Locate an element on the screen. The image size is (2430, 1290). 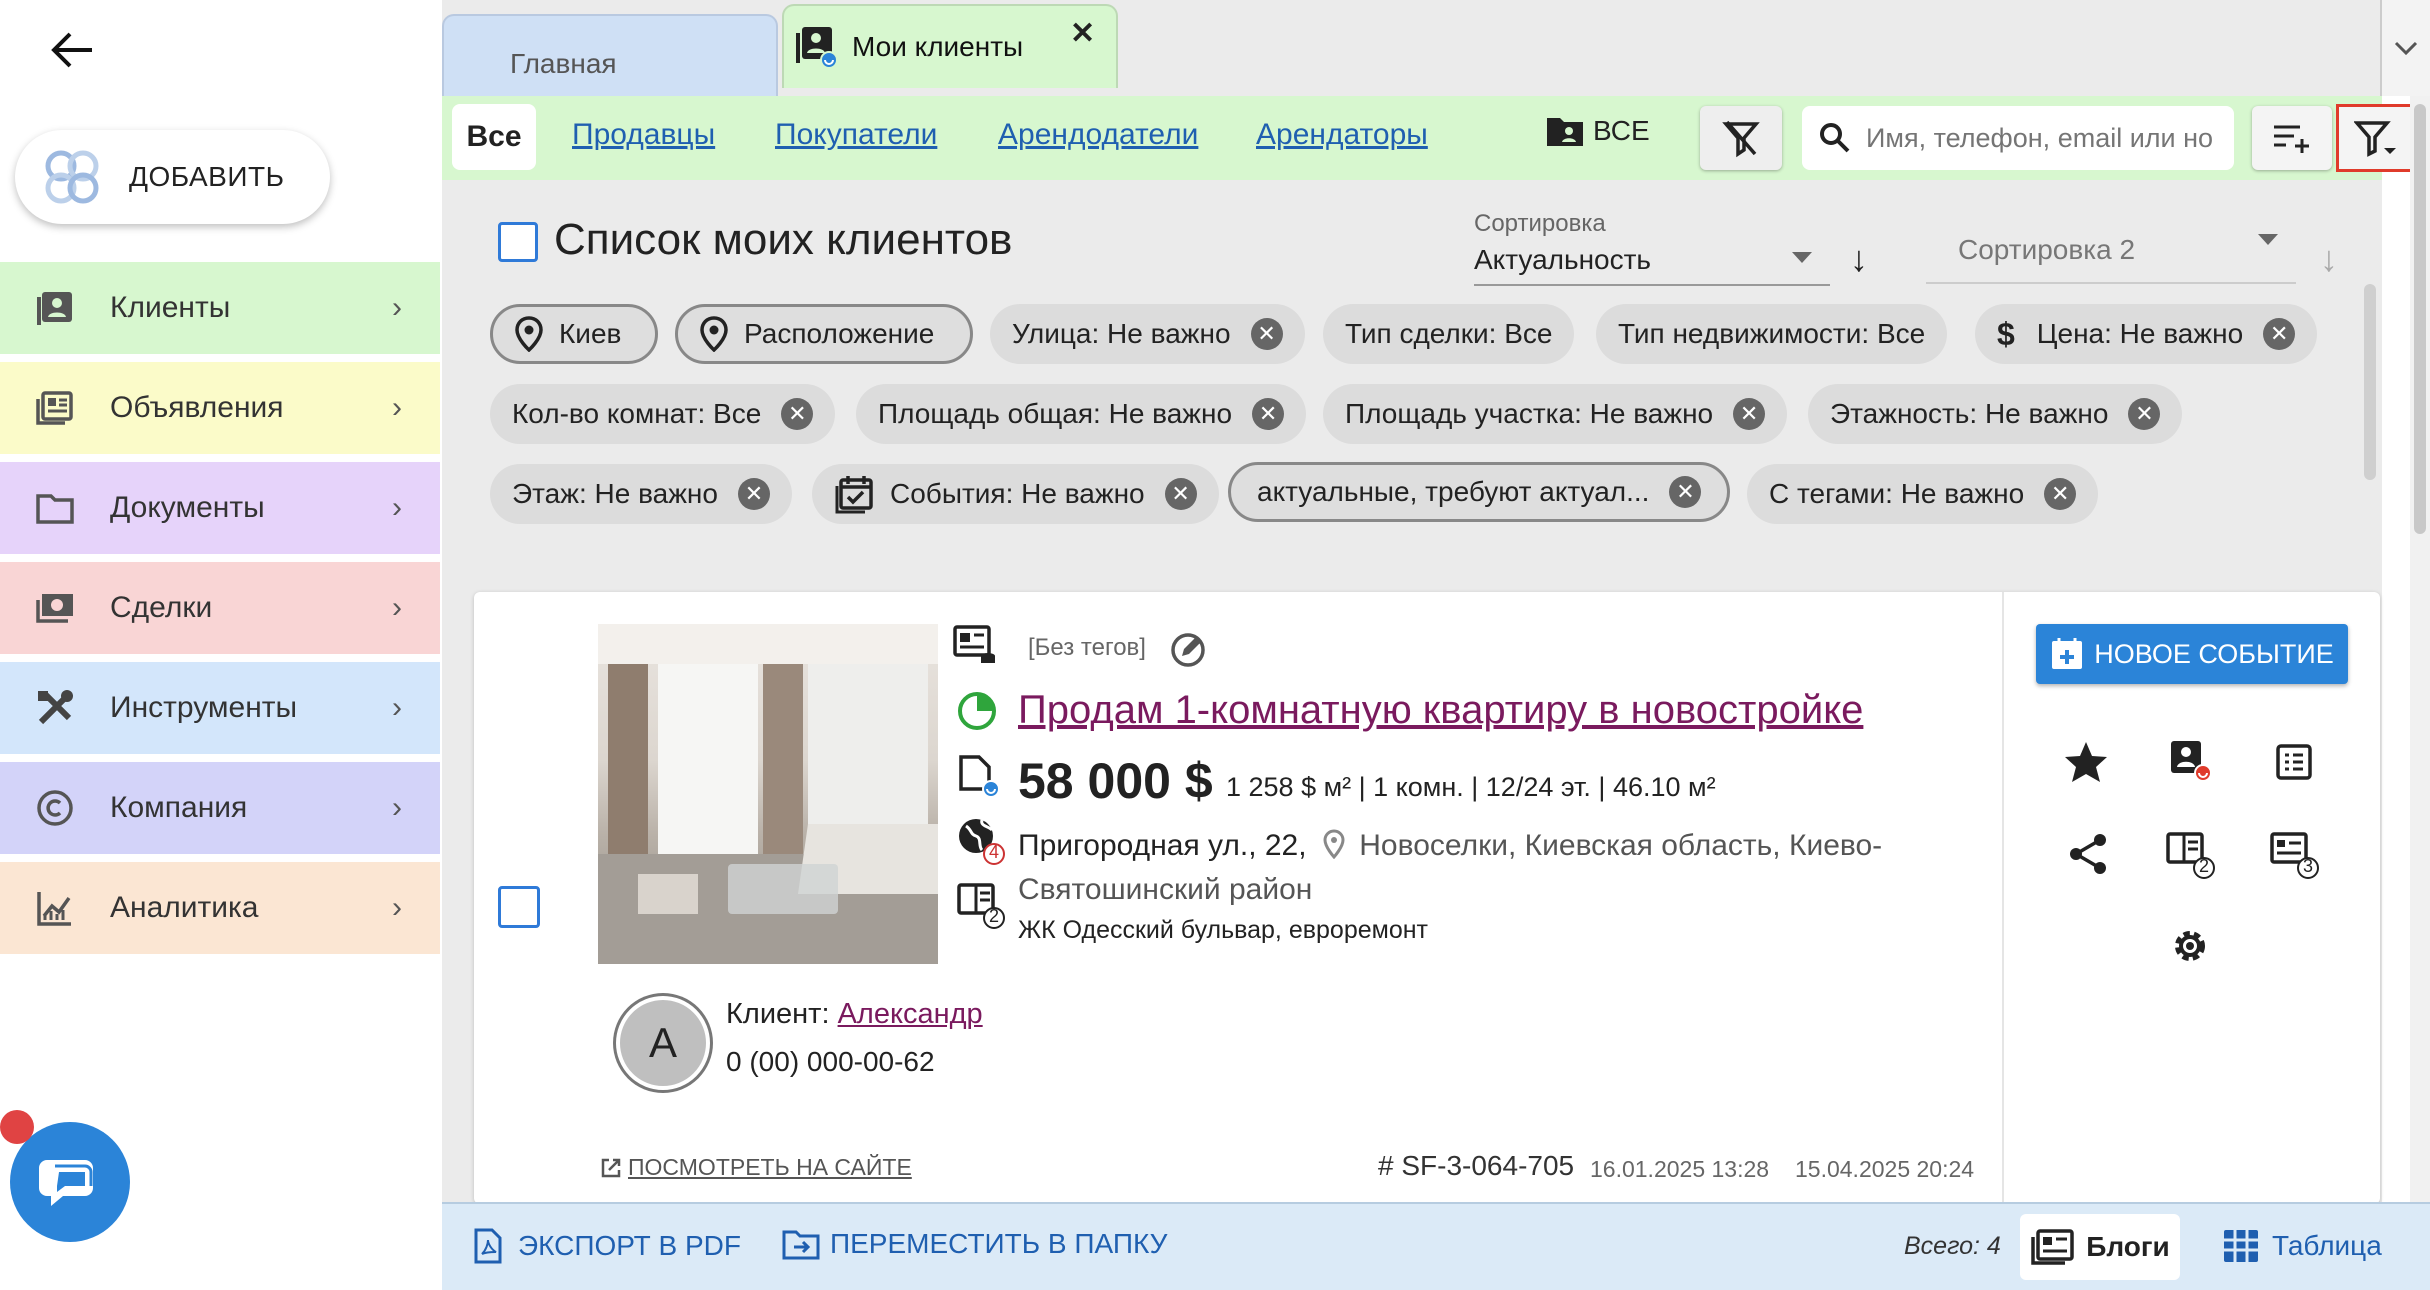
add-sort-button is located at coordinates (2292, 138).